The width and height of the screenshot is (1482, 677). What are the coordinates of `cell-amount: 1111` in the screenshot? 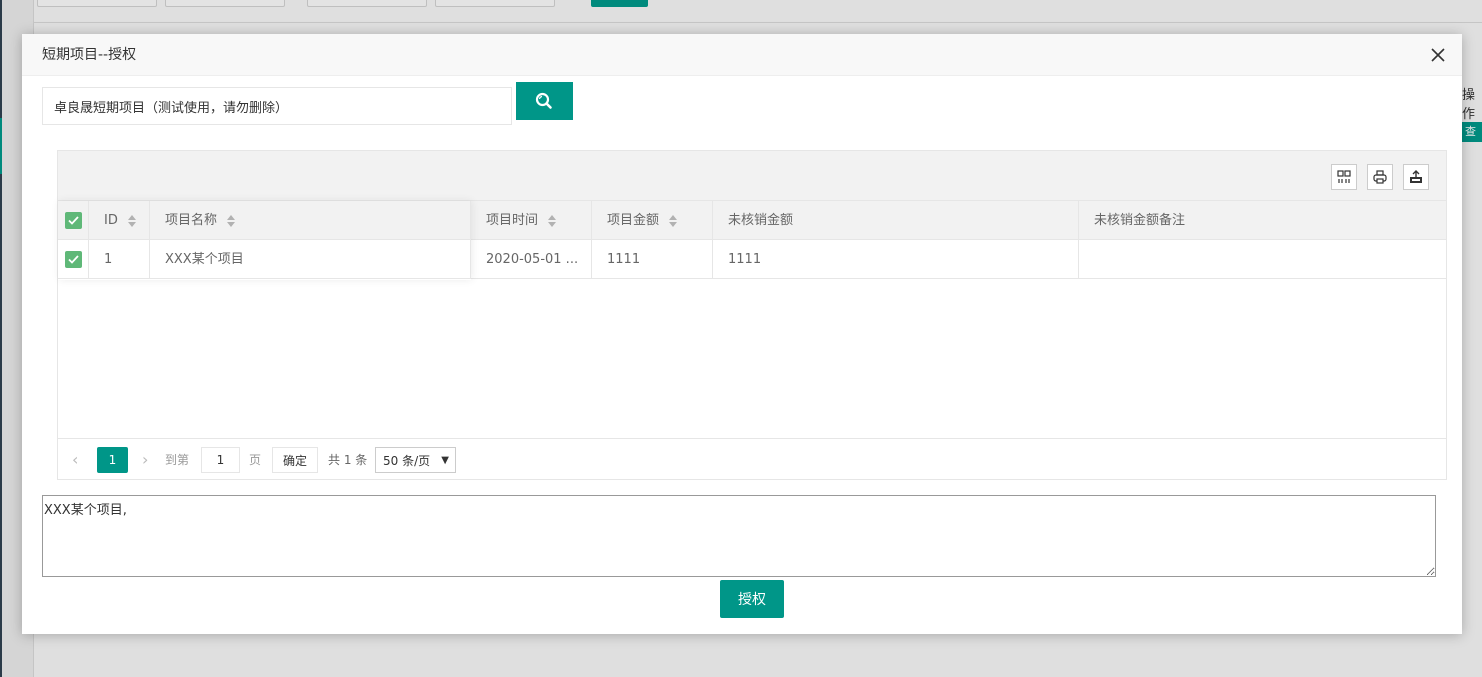 It's located at (652, 259).